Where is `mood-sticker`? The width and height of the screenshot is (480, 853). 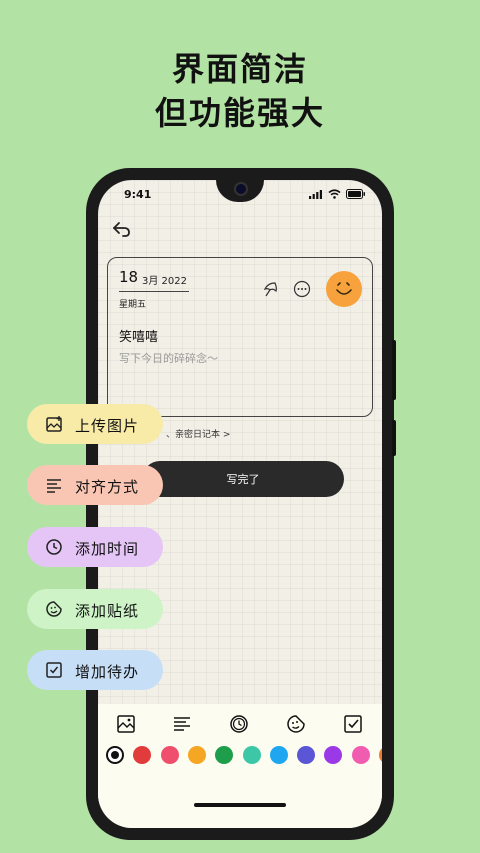
mood-sticker is located at coordinates (344, 289).